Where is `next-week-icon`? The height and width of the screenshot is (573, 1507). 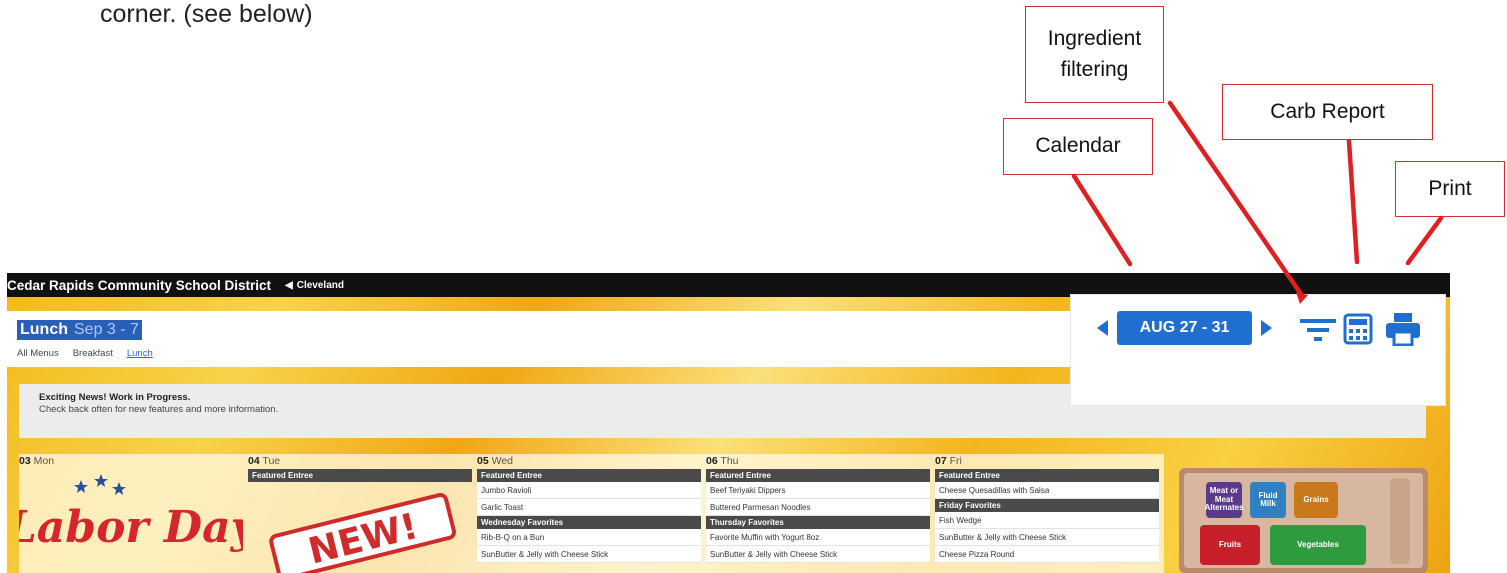
next-week-icon is located at coordinates (1266, 328).